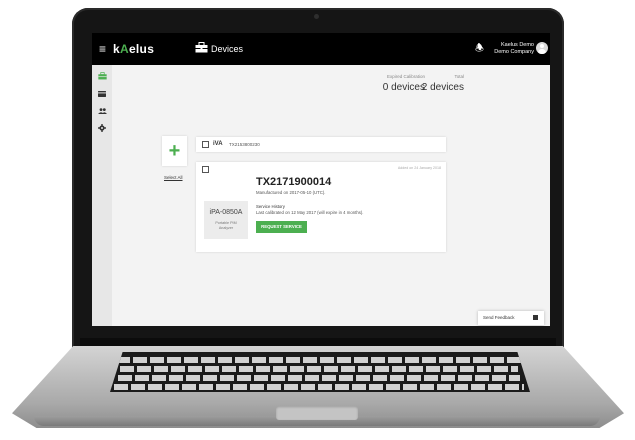 The image size is (635, 440). What do you see at coordinates (405, 76) in the screenshot?
I see `expired-calibration-label: Expired Calibration` at bounding box center [405, 76].